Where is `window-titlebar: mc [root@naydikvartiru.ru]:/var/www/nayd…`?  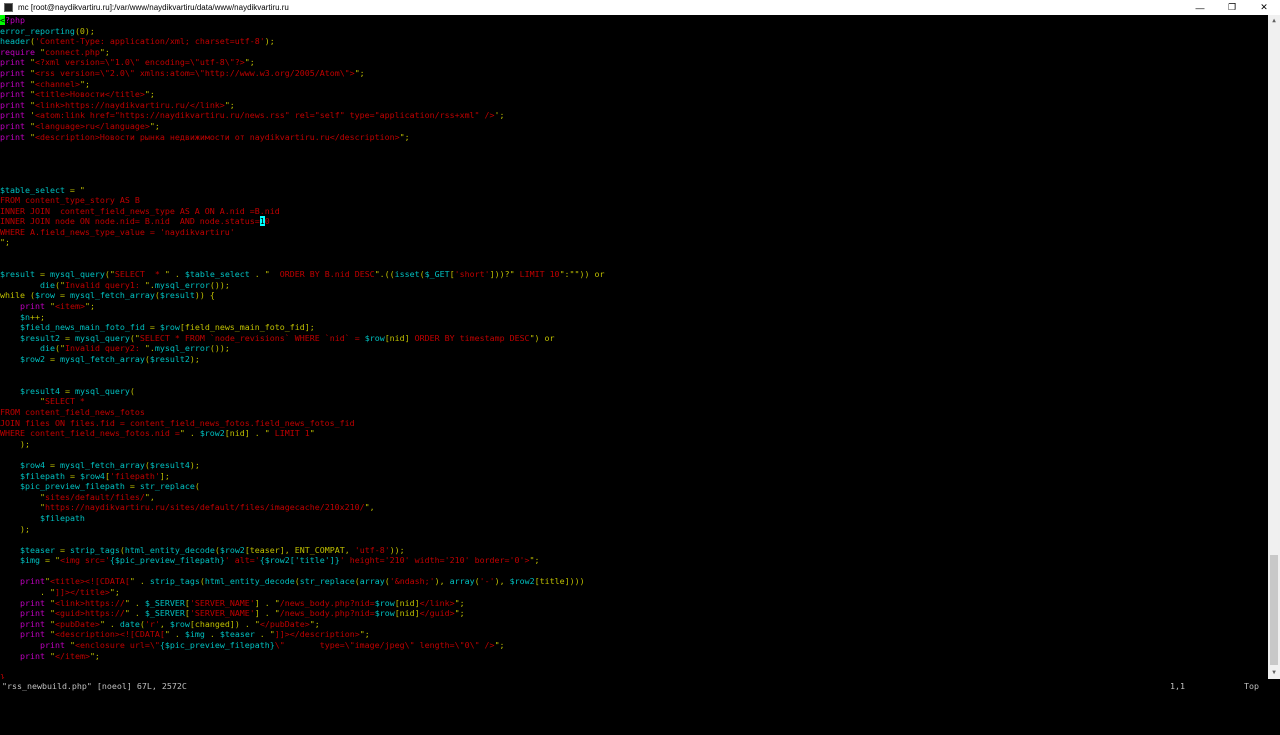
window-titlebar: mc [root@naydikvartiru.ru]:/var/www/nayd… is located at coordinates (640, 7).